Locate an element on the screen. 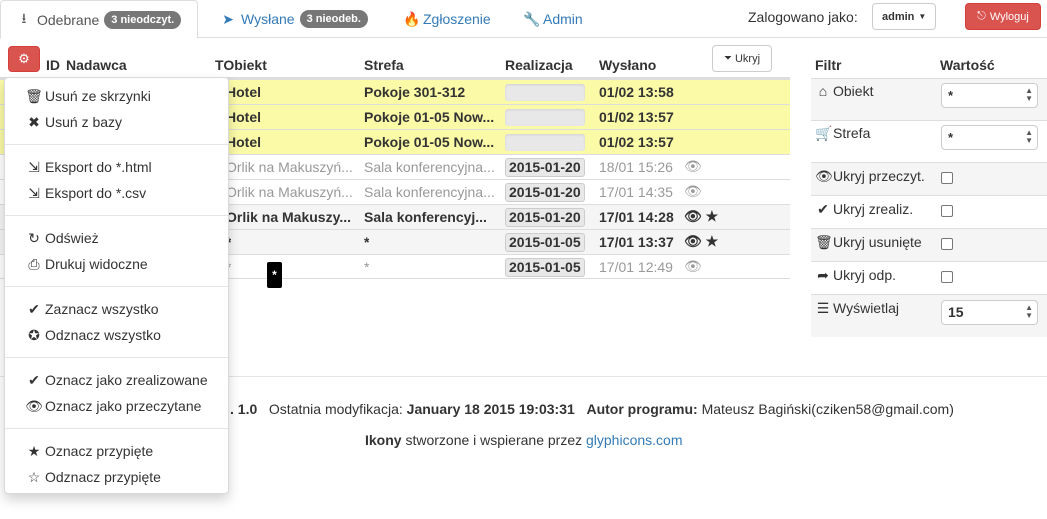  cell-sent: 17/01 13:37 is located at coordinates (636, 242).